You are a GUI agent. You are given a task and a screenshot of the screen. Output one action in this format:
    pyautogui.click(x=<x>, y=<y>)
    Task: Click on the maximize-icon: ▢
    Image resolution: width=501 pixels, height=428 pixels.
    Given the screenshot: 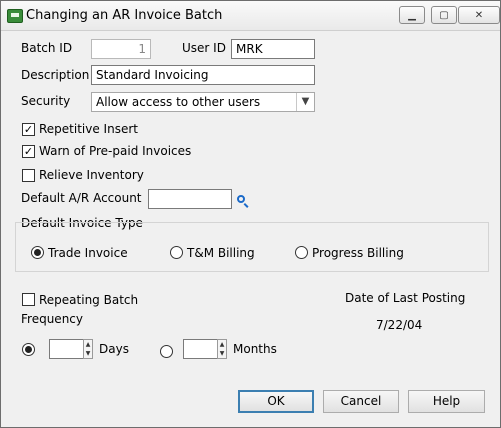 What is the action you would take?
    pyautogui.click(x=444, y=15)
    